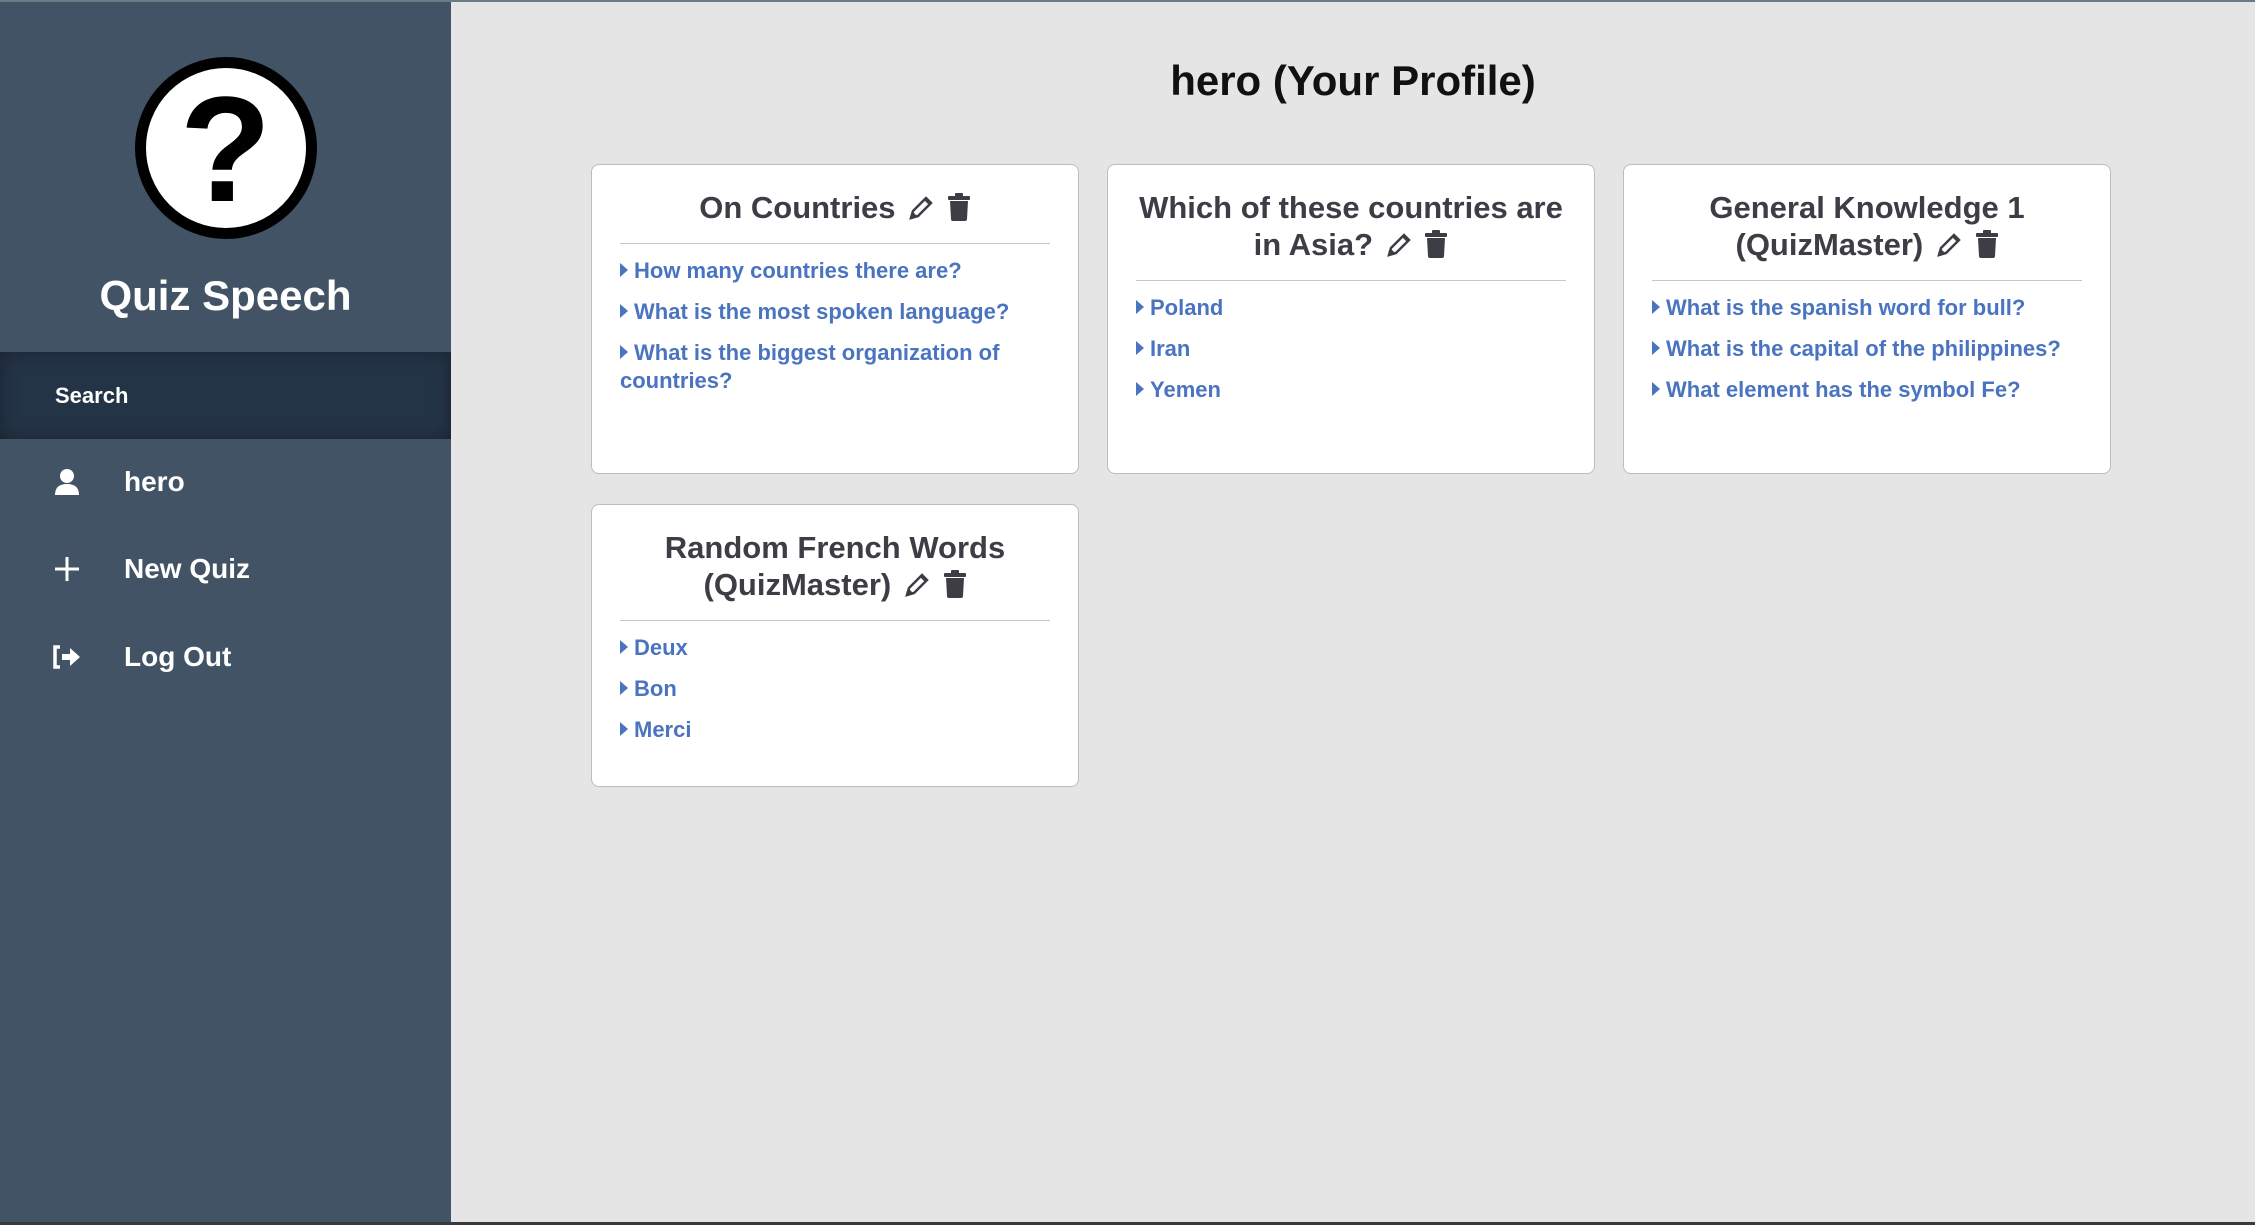  What do you see at coordinates (835, 312) in the screenshot?
I see `question-item: What is the most spoken language?` at bounding box center [835, 312].